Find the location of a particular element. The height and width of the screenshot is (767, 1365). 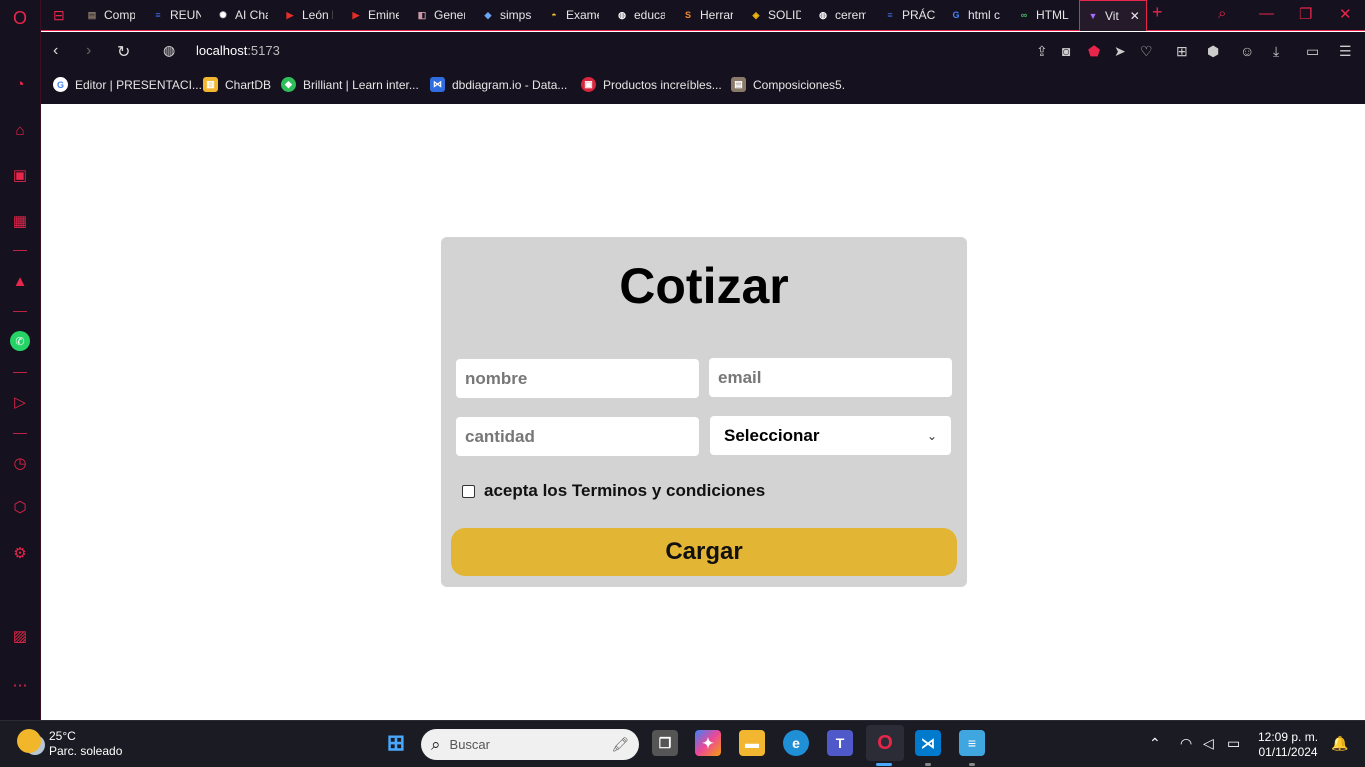

shop-icon: ▣ is located at coordinates (588, 84).